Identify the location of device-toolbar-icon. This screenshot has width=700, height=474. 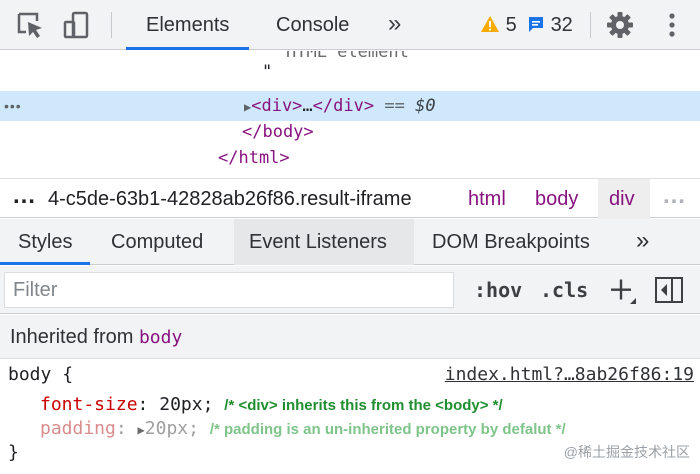
(76, 25).